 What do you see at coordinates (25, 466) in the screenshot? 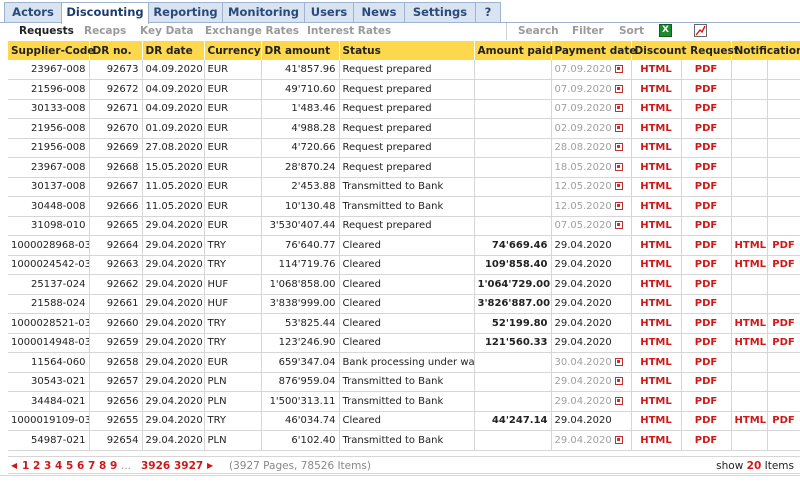
I see `page-link-1: 1` at bounding box center [25, 466].